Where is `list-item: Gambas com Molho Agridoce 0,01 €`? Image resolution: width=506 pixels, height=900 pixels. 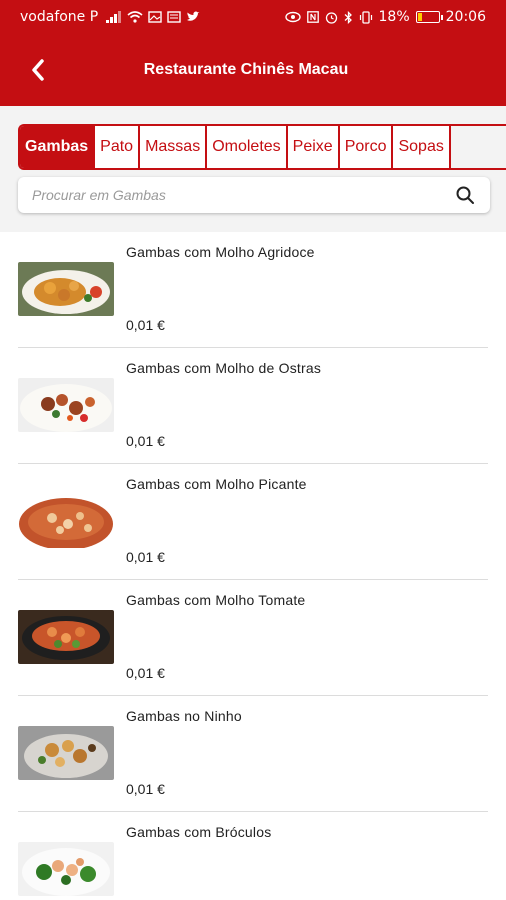
list-item: Gambas com Molho Agridoce 0,01 € is located at coordinates (253, 290).